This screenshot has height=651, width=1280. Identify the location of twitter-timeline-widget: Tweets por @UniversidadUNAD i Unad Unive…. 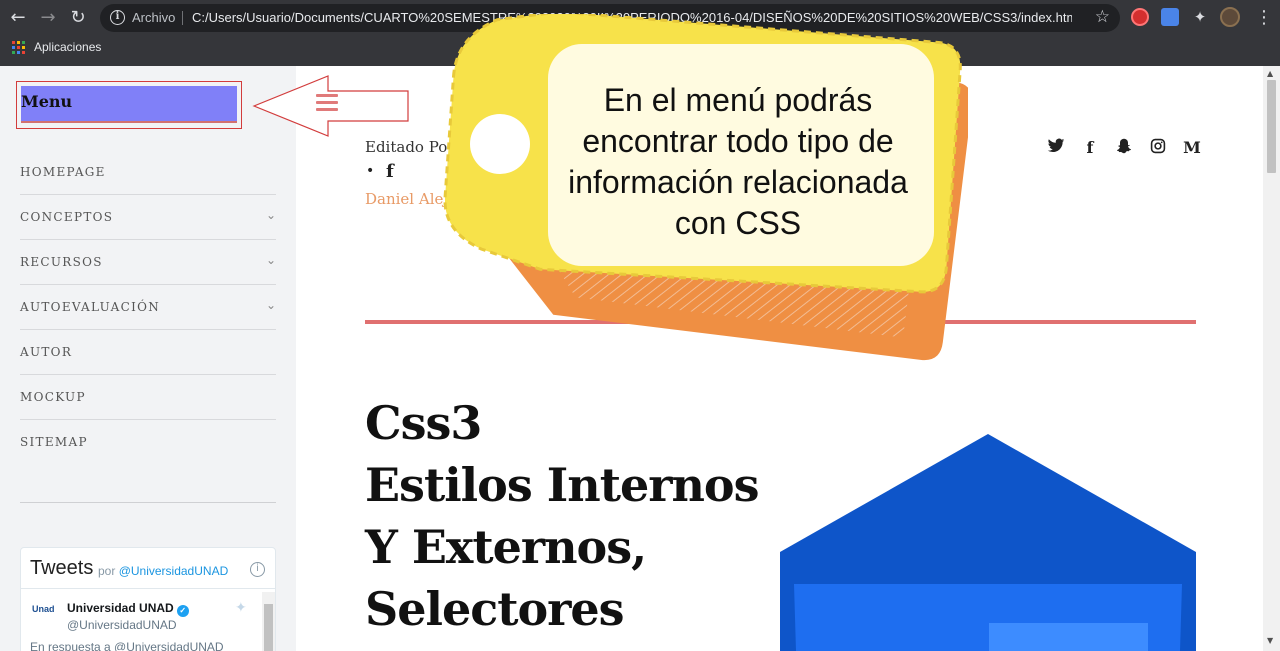
(148, 599).